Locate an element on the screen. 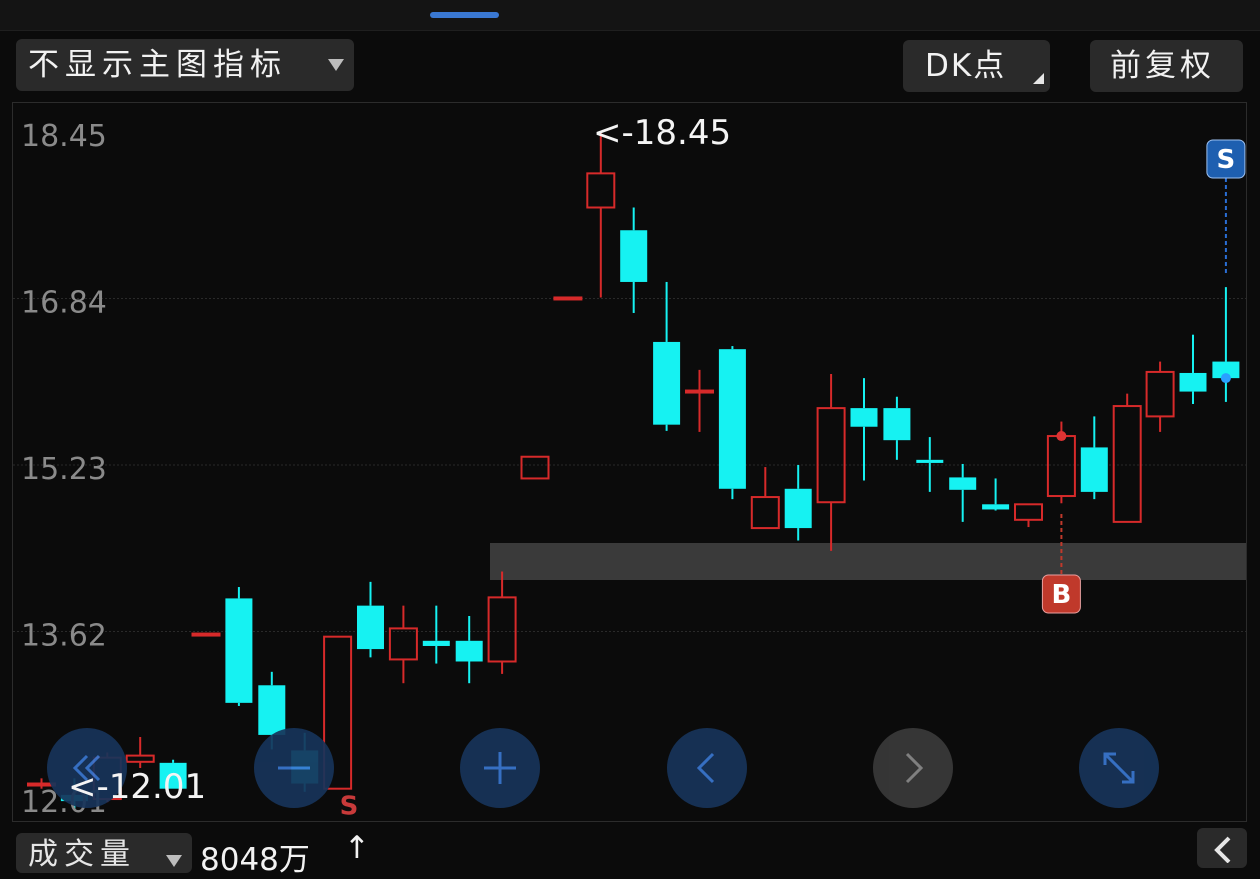  max-price-label: <-18.45 is located at coordinates (662, 133).